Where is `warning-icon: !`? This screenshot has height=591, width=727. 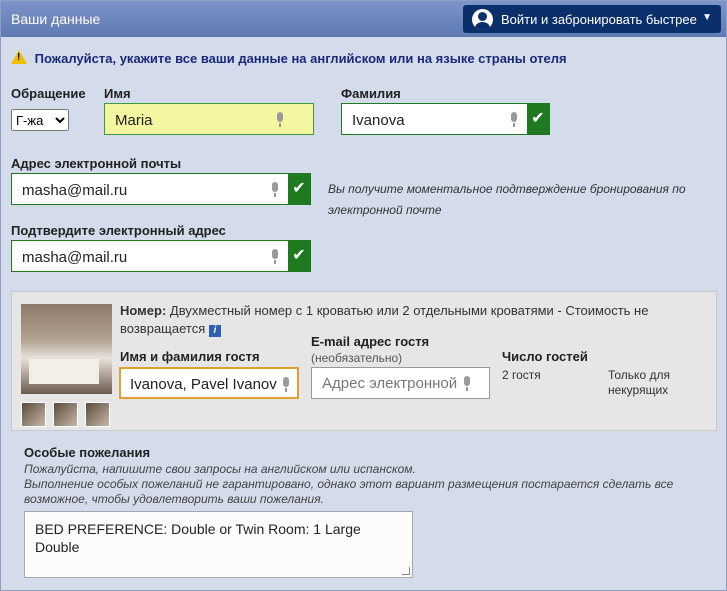
warning-icon: ! is located at coordinates (19, 57).